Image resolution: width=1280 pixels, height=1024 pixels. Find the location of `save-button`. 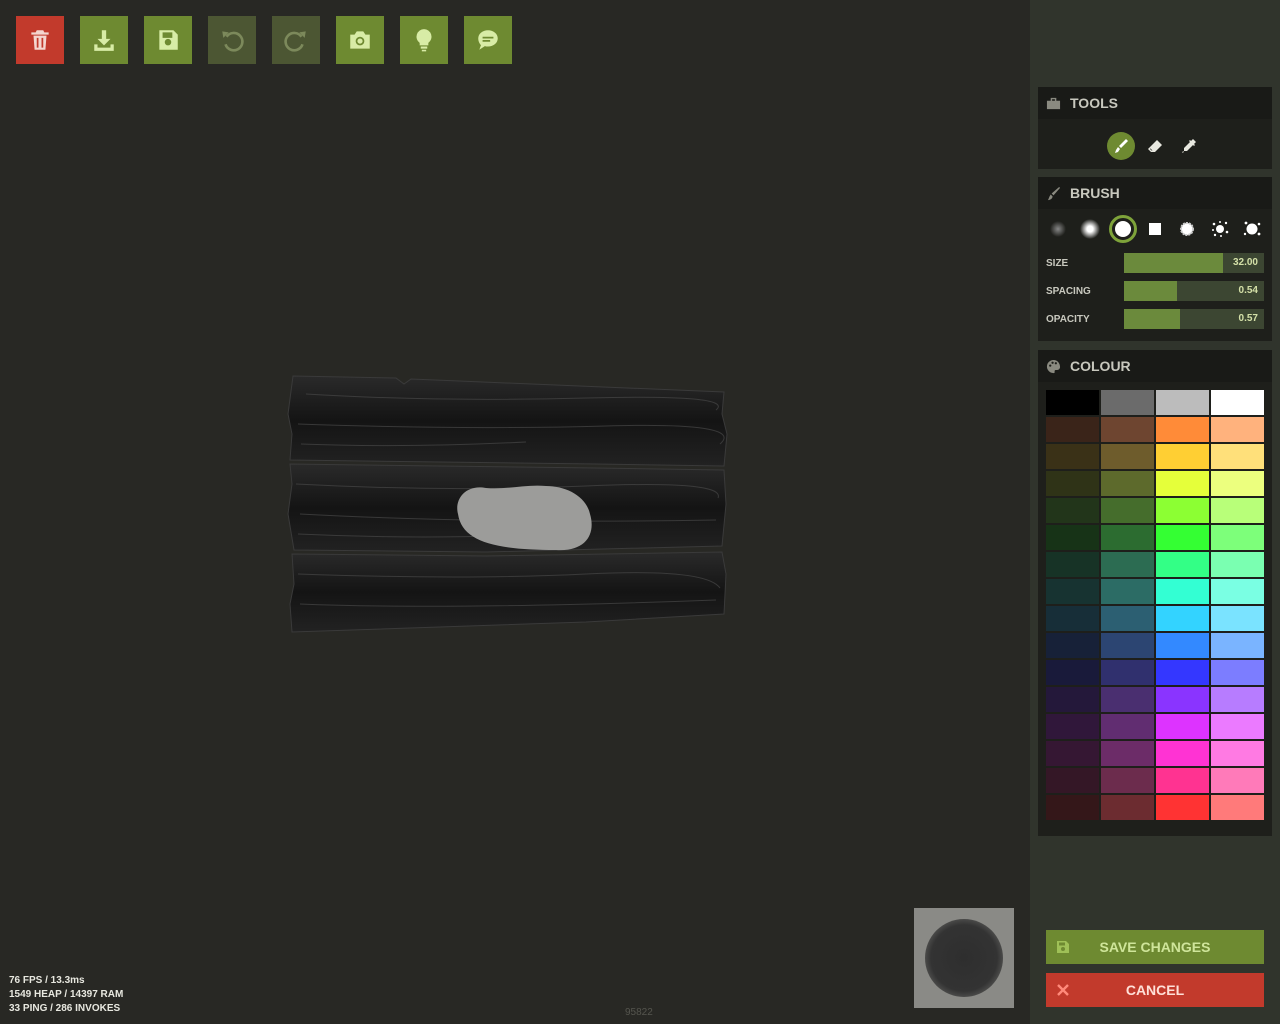

save-button is located at coordinates (168, 40).